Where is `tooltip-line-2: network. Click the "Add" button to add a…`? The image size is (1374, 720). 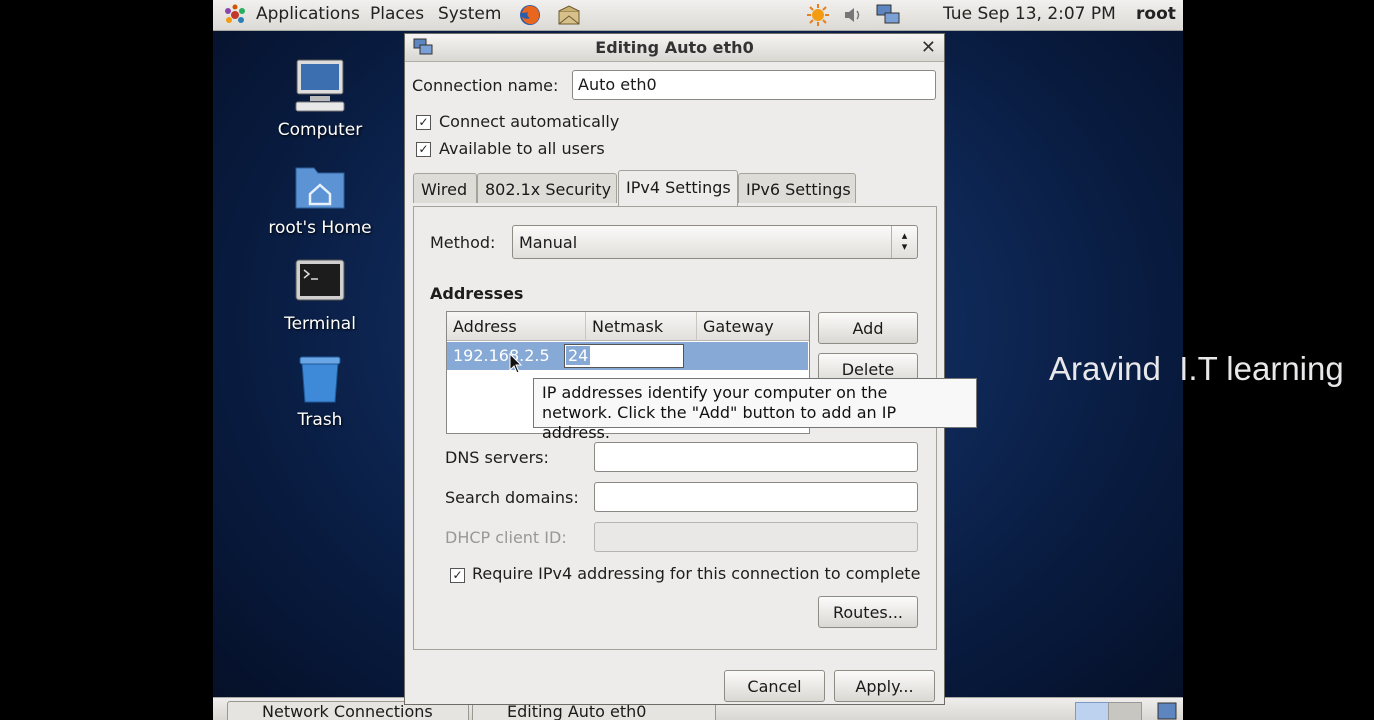 tooltip-line-2: network. Click the "Add" button to add a… is located at coordinates (719, 422).